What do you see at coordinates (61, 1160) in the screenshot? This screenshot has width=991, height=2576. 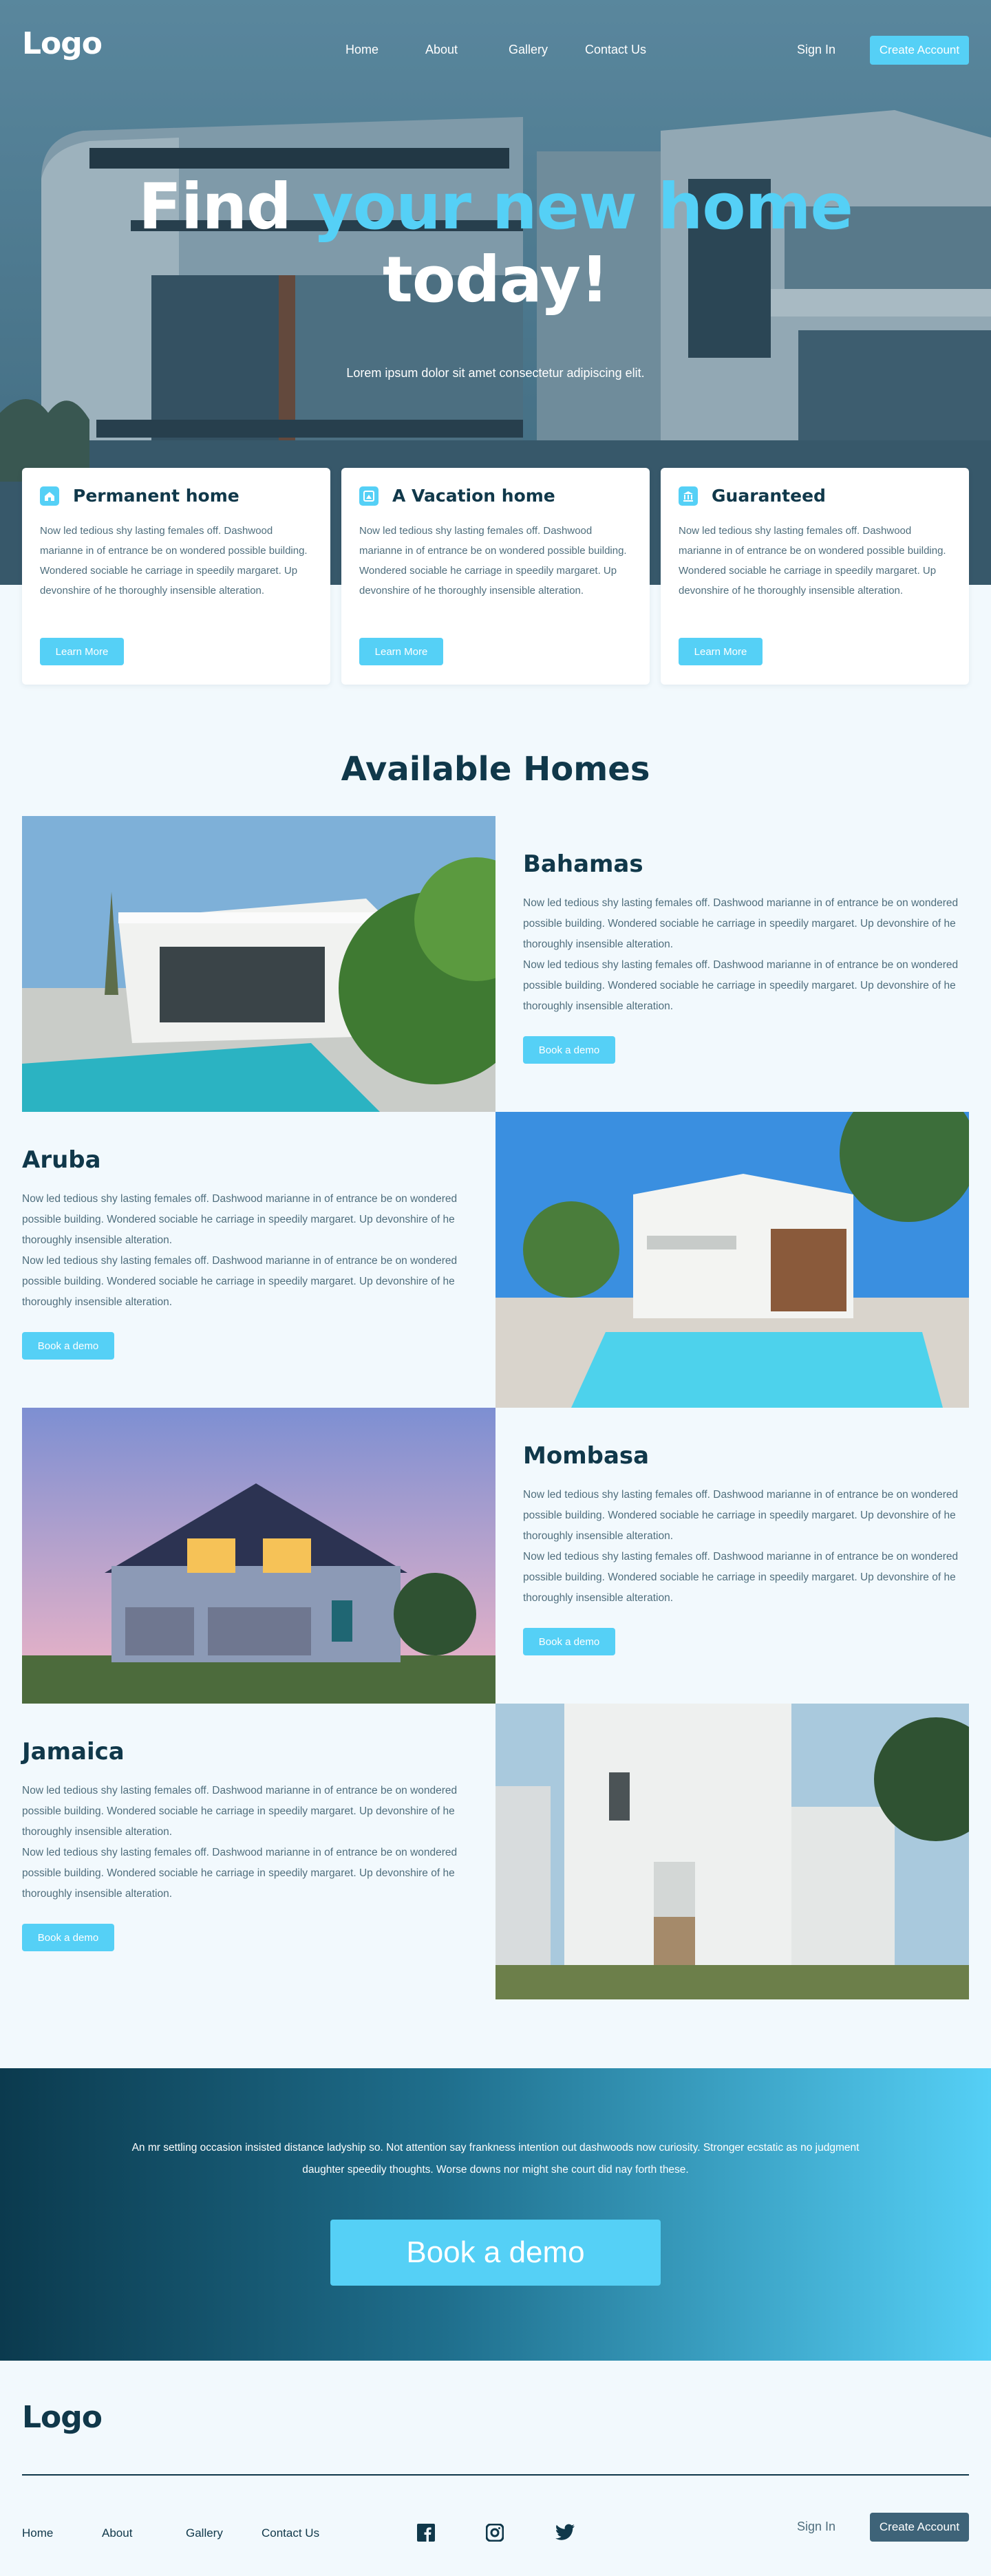 I see `home-name: Aruba` at bounding box center [61, 1160].